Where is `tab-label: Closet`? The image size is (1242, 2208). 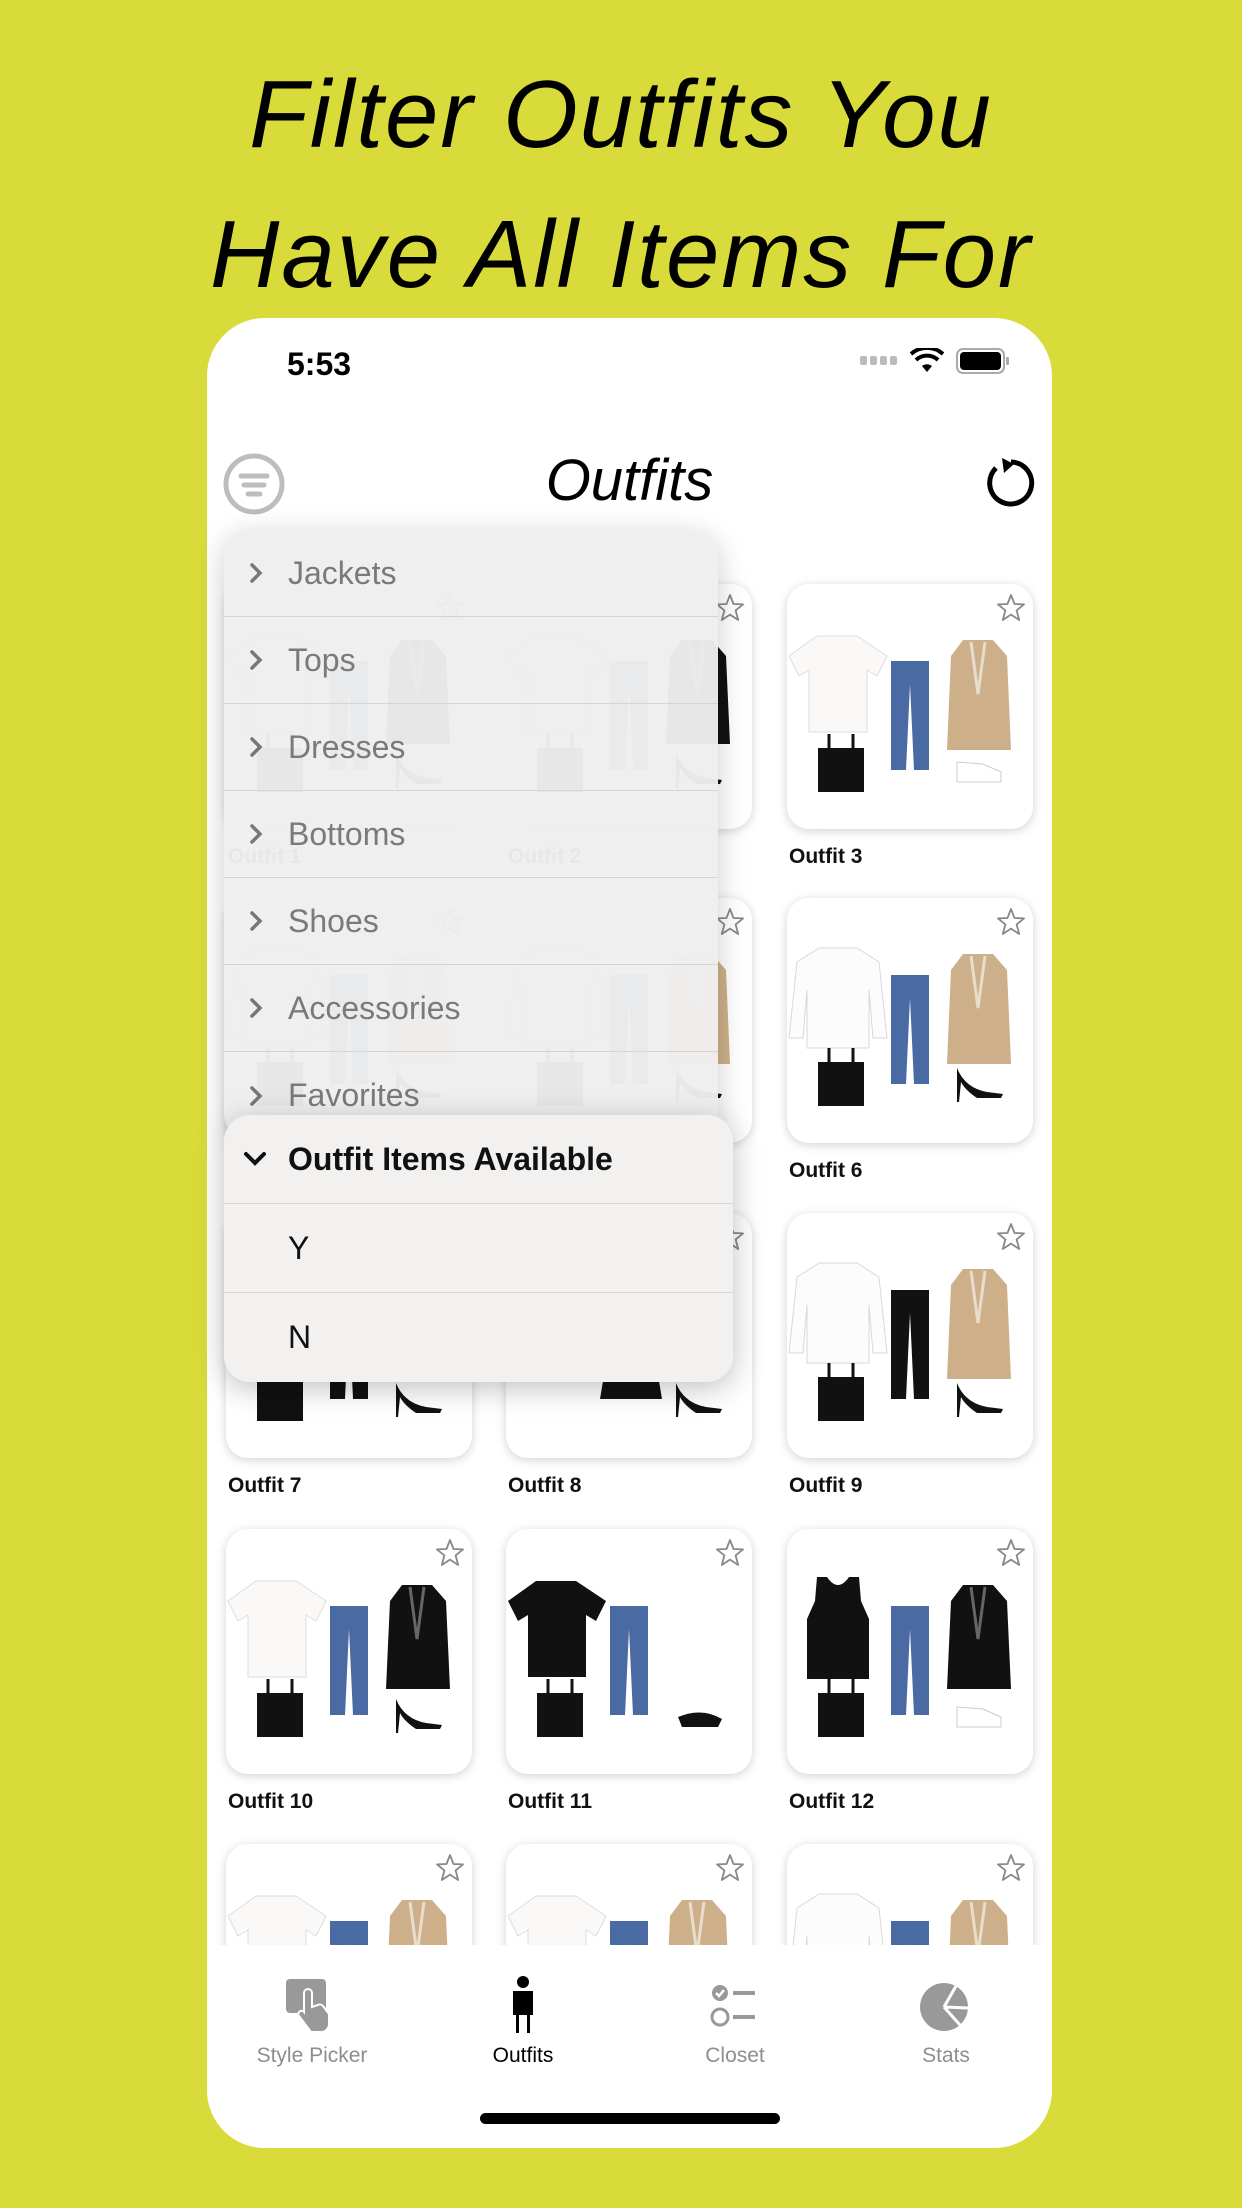
tab-label: Closet is located at coordinates (735, 2055).